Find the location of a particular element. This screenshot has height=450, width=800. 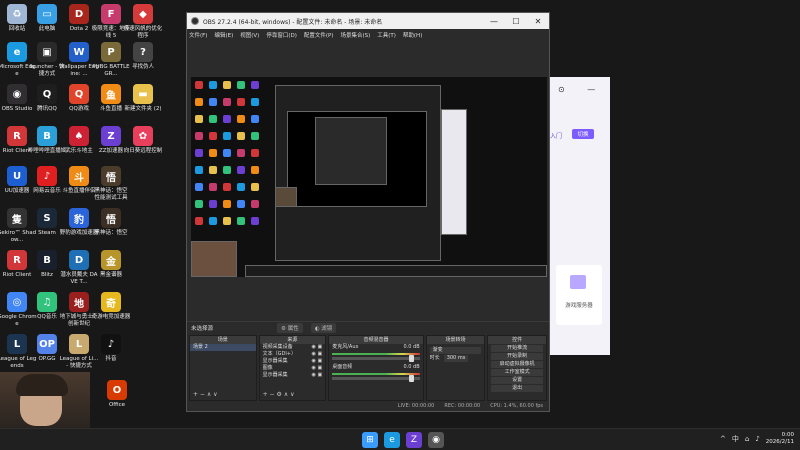

wallpaper-engine-icon: W is located at coordinates (79, 52).